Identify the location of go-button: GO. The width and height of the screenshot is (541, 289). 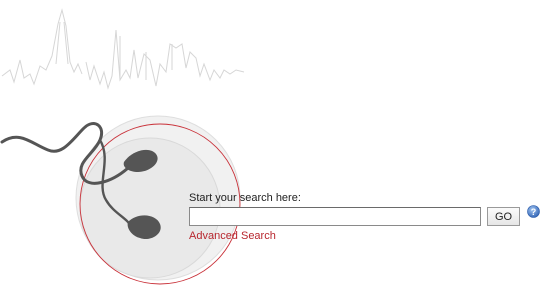
(503, 216).